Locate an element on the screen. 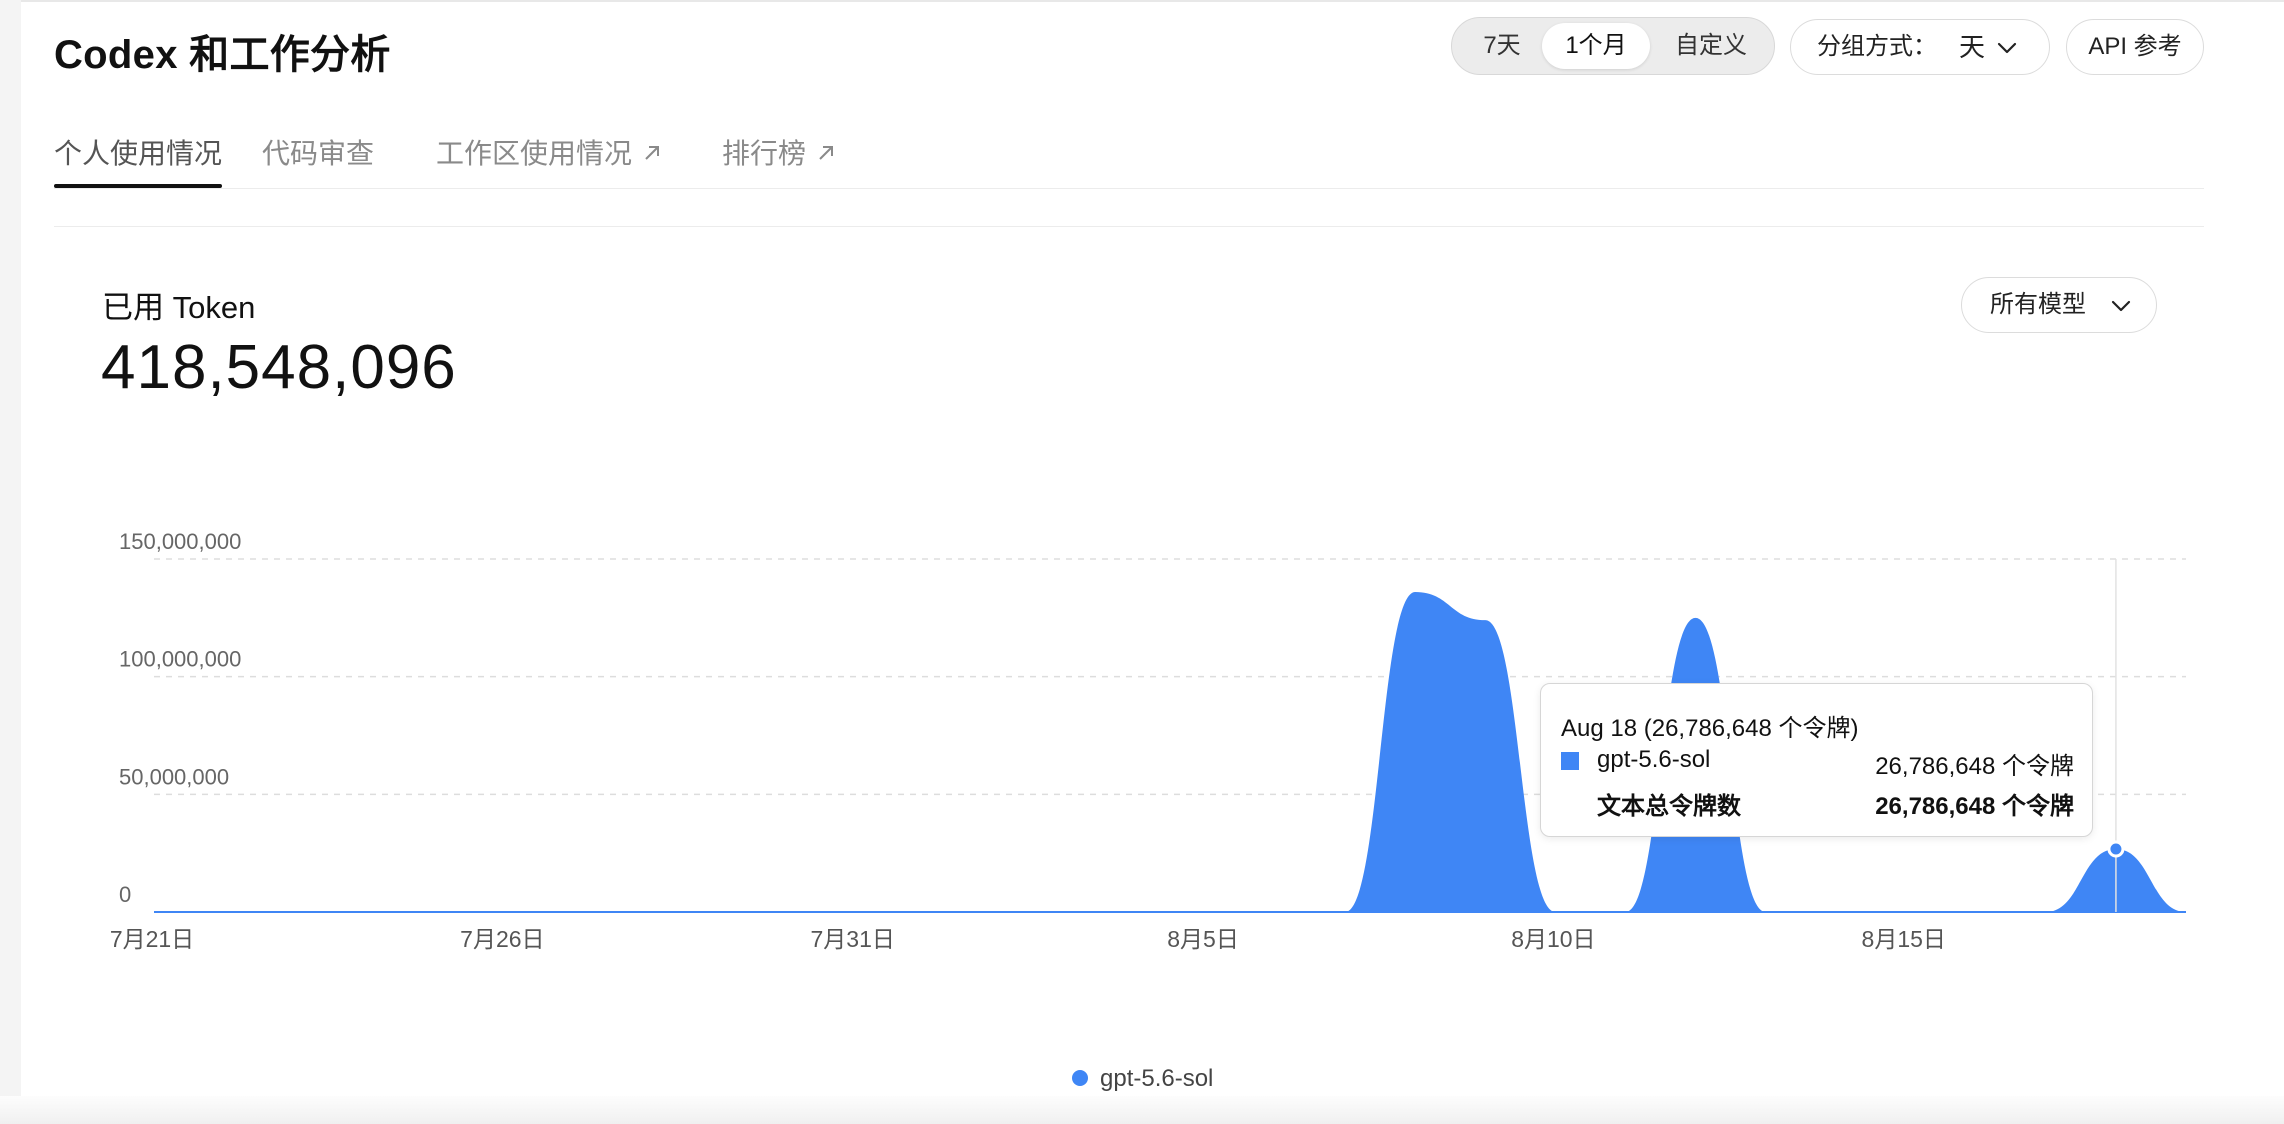 The width and height of the screenshot is (2284, 1124). chart-legend: gpt-5.6-sol is located at coordinates (1142, 1079).